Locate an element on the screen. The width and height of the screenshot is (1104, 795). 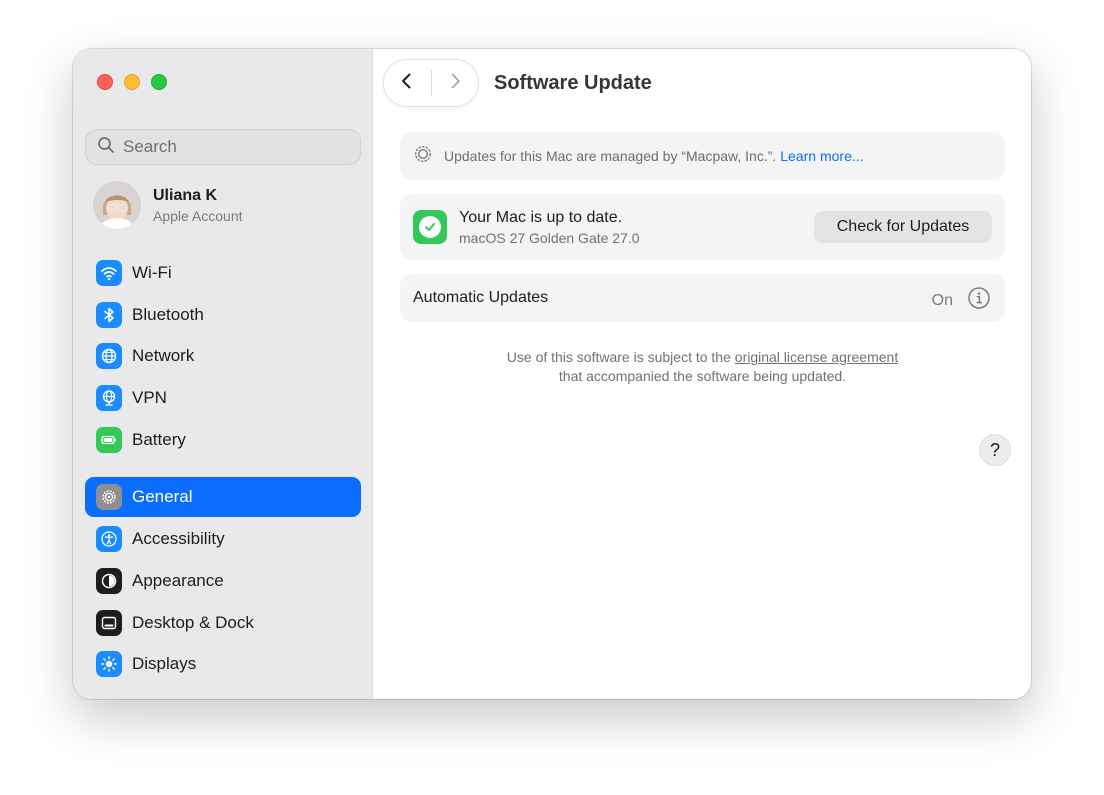
check-for-updates-button: Check for Updates is located at coordinates (903, 227).